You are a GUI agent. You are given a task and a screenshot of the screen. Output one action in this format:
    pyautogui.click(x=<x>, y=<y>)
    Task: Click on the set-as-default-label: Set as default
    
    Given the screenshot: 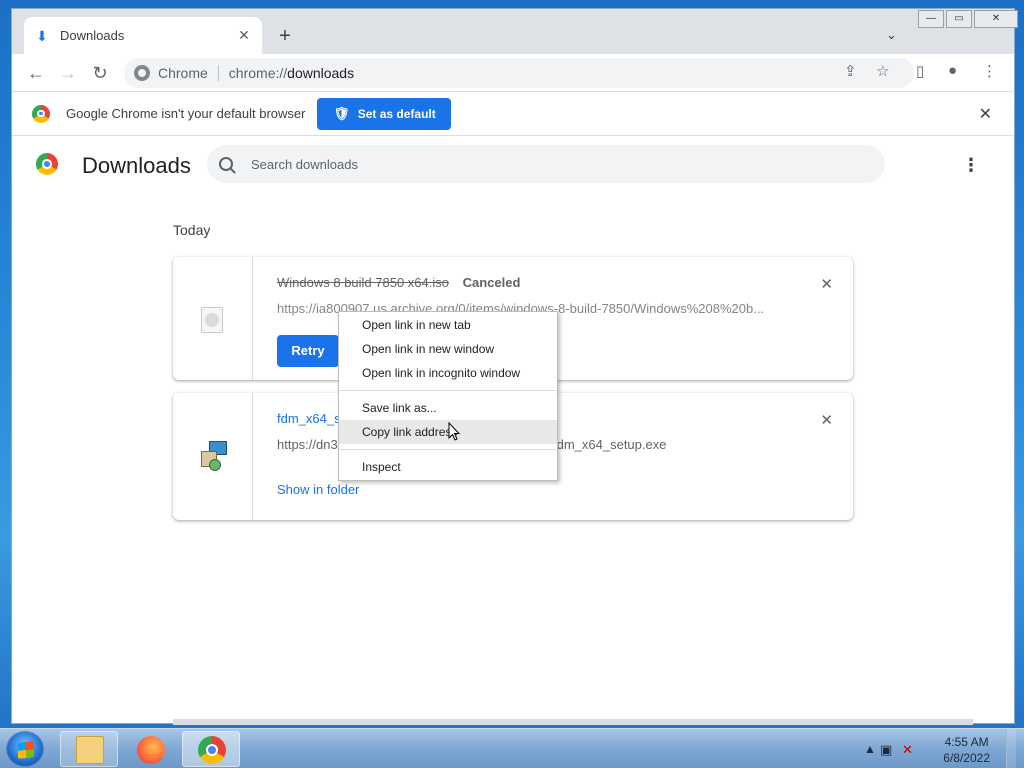 What is the action you would take?
    pyautogui.click(x=396, y=113)
    